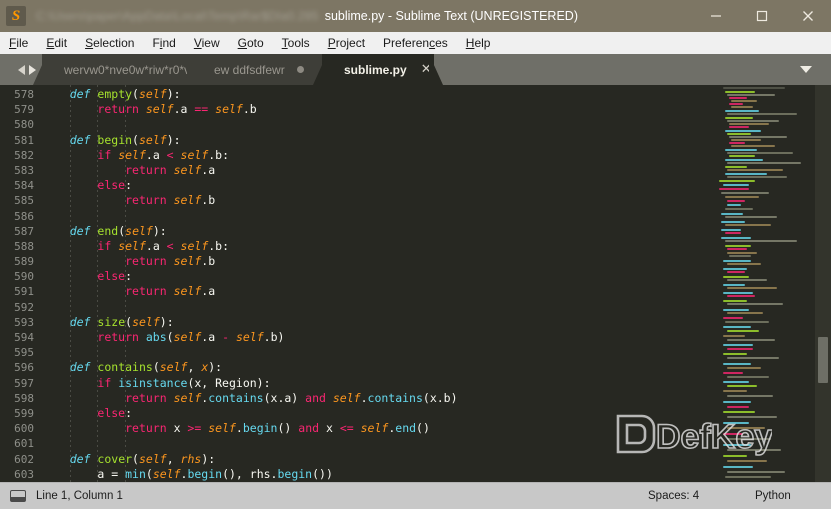 The width and height of the screenshot is (831, 509). Describe the element at coordinates (156, 337) in the screenshot. I see `code-token: abs` at that location.